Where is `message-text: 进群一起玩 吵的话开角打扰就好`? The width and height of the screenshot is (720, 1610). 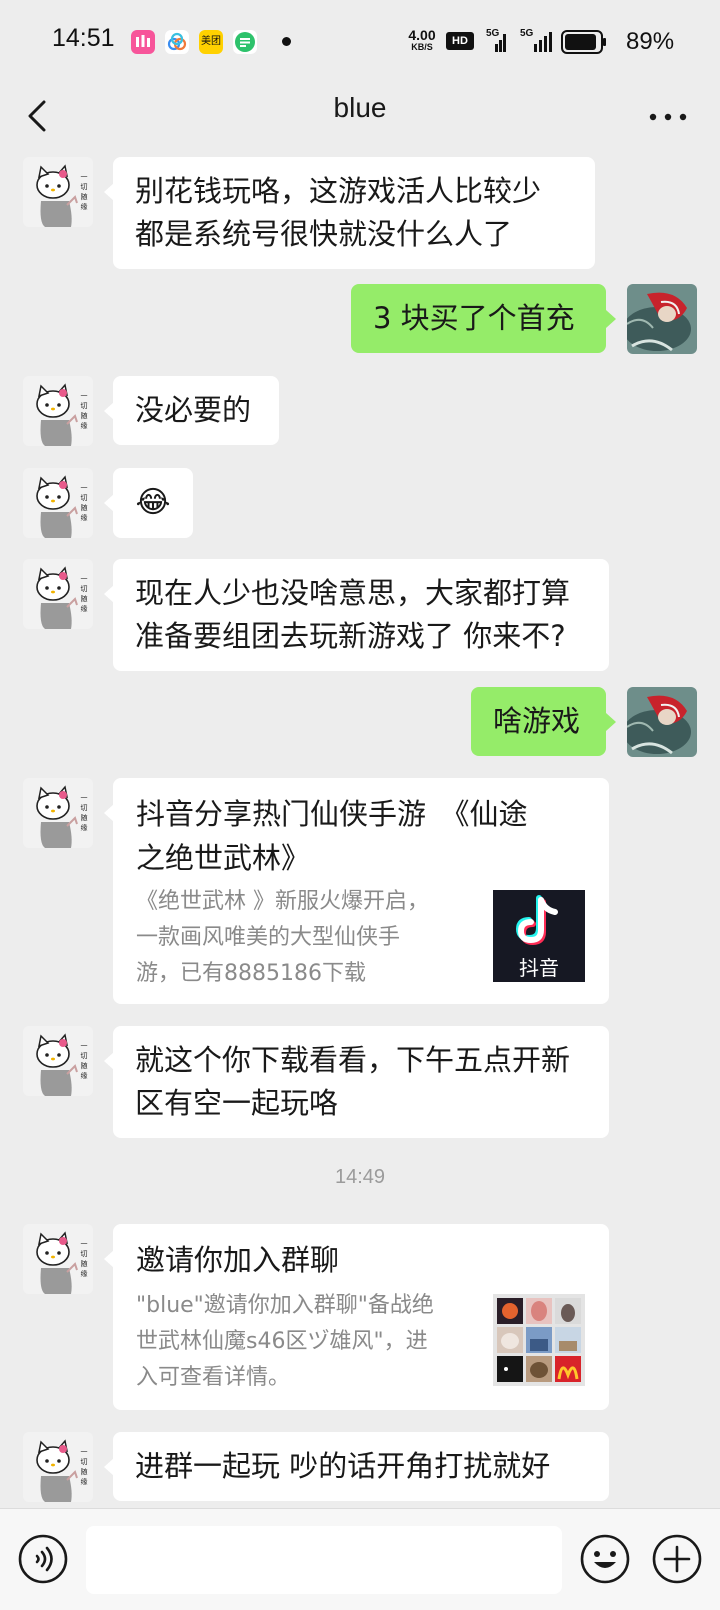 message-text: 进群一起玩 吵的话开角打扰就好 is located at coordinates (343, 1466).